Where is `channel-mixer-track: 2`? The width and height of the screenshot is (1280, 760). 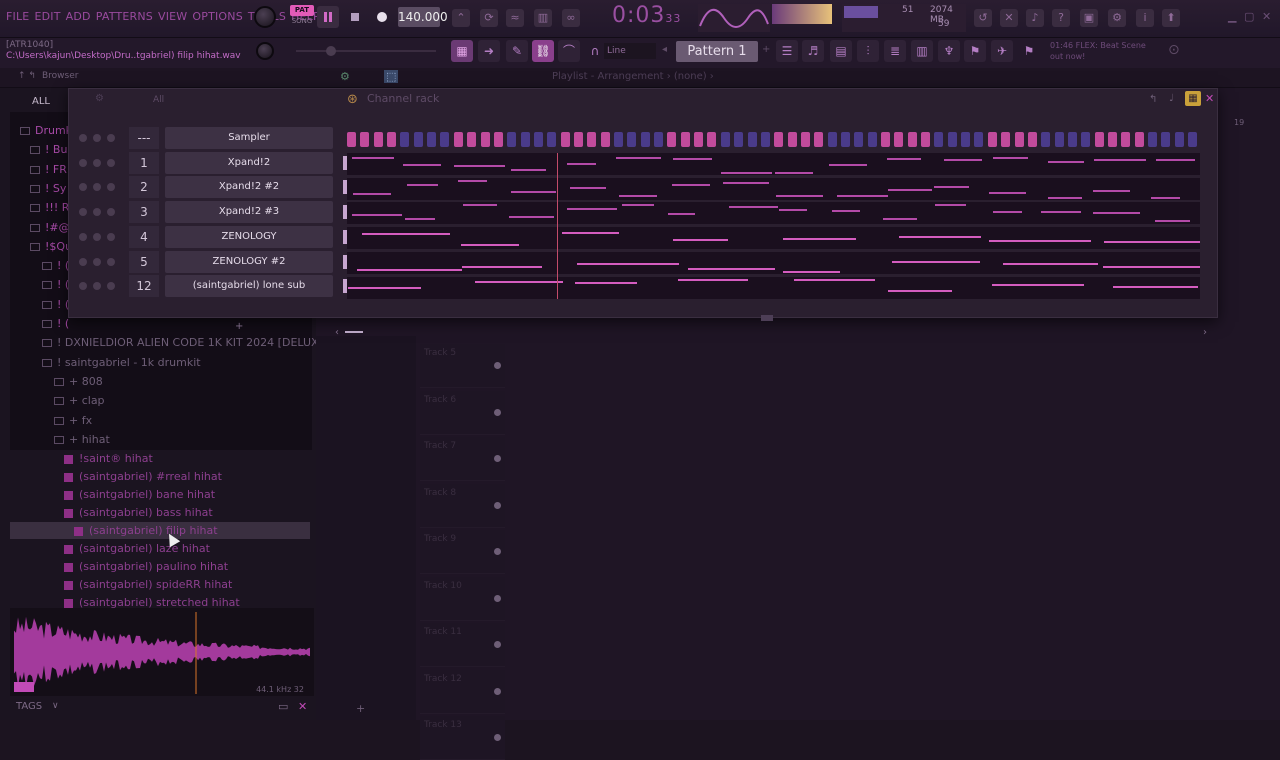
channel-mixer-track: 2 is located at coordinates (144, 187).